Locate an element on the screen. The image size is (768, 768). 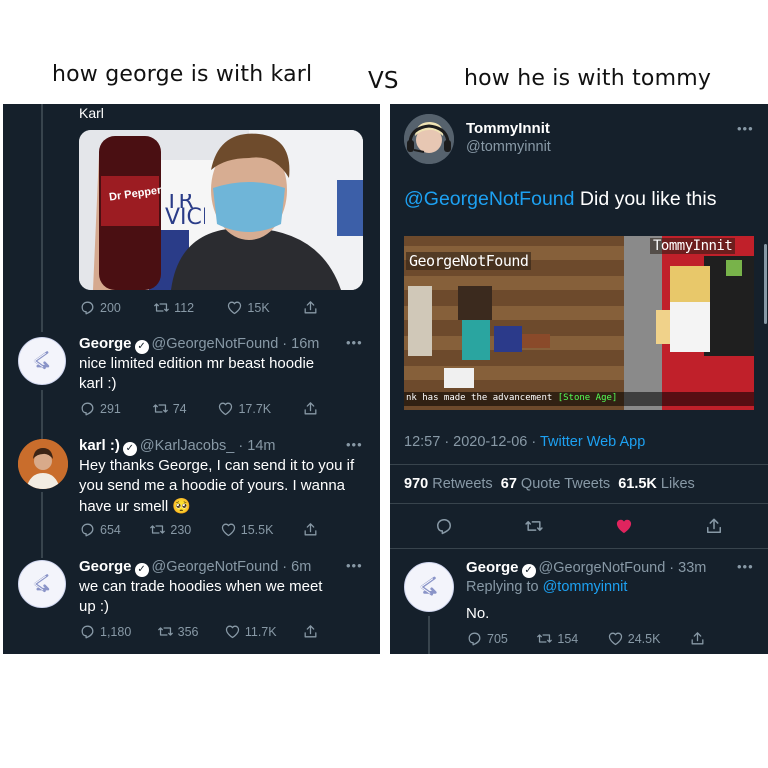
tweet-photo: Dr Pepper TR VICE is located at coordinates (221, 210).